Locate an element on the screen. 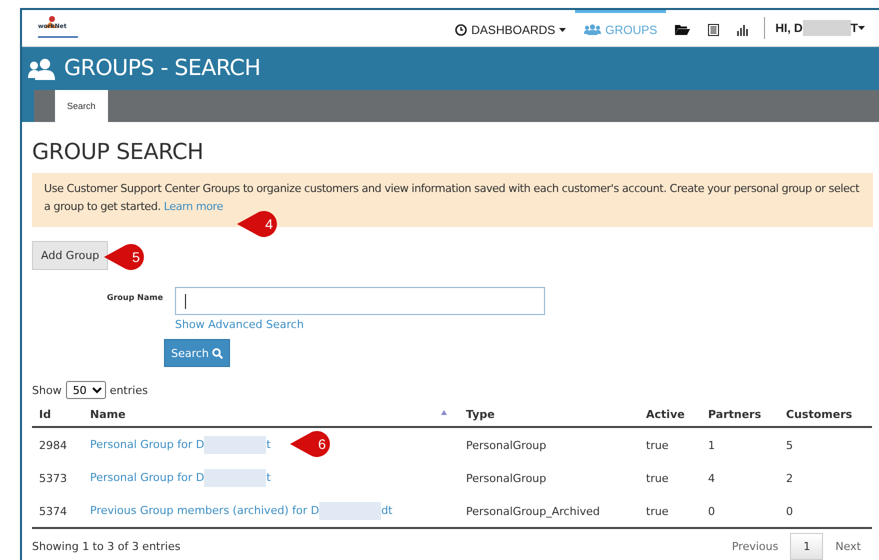  table-cell: PersonalGroup_Archived is located at coordinates (549, 511).